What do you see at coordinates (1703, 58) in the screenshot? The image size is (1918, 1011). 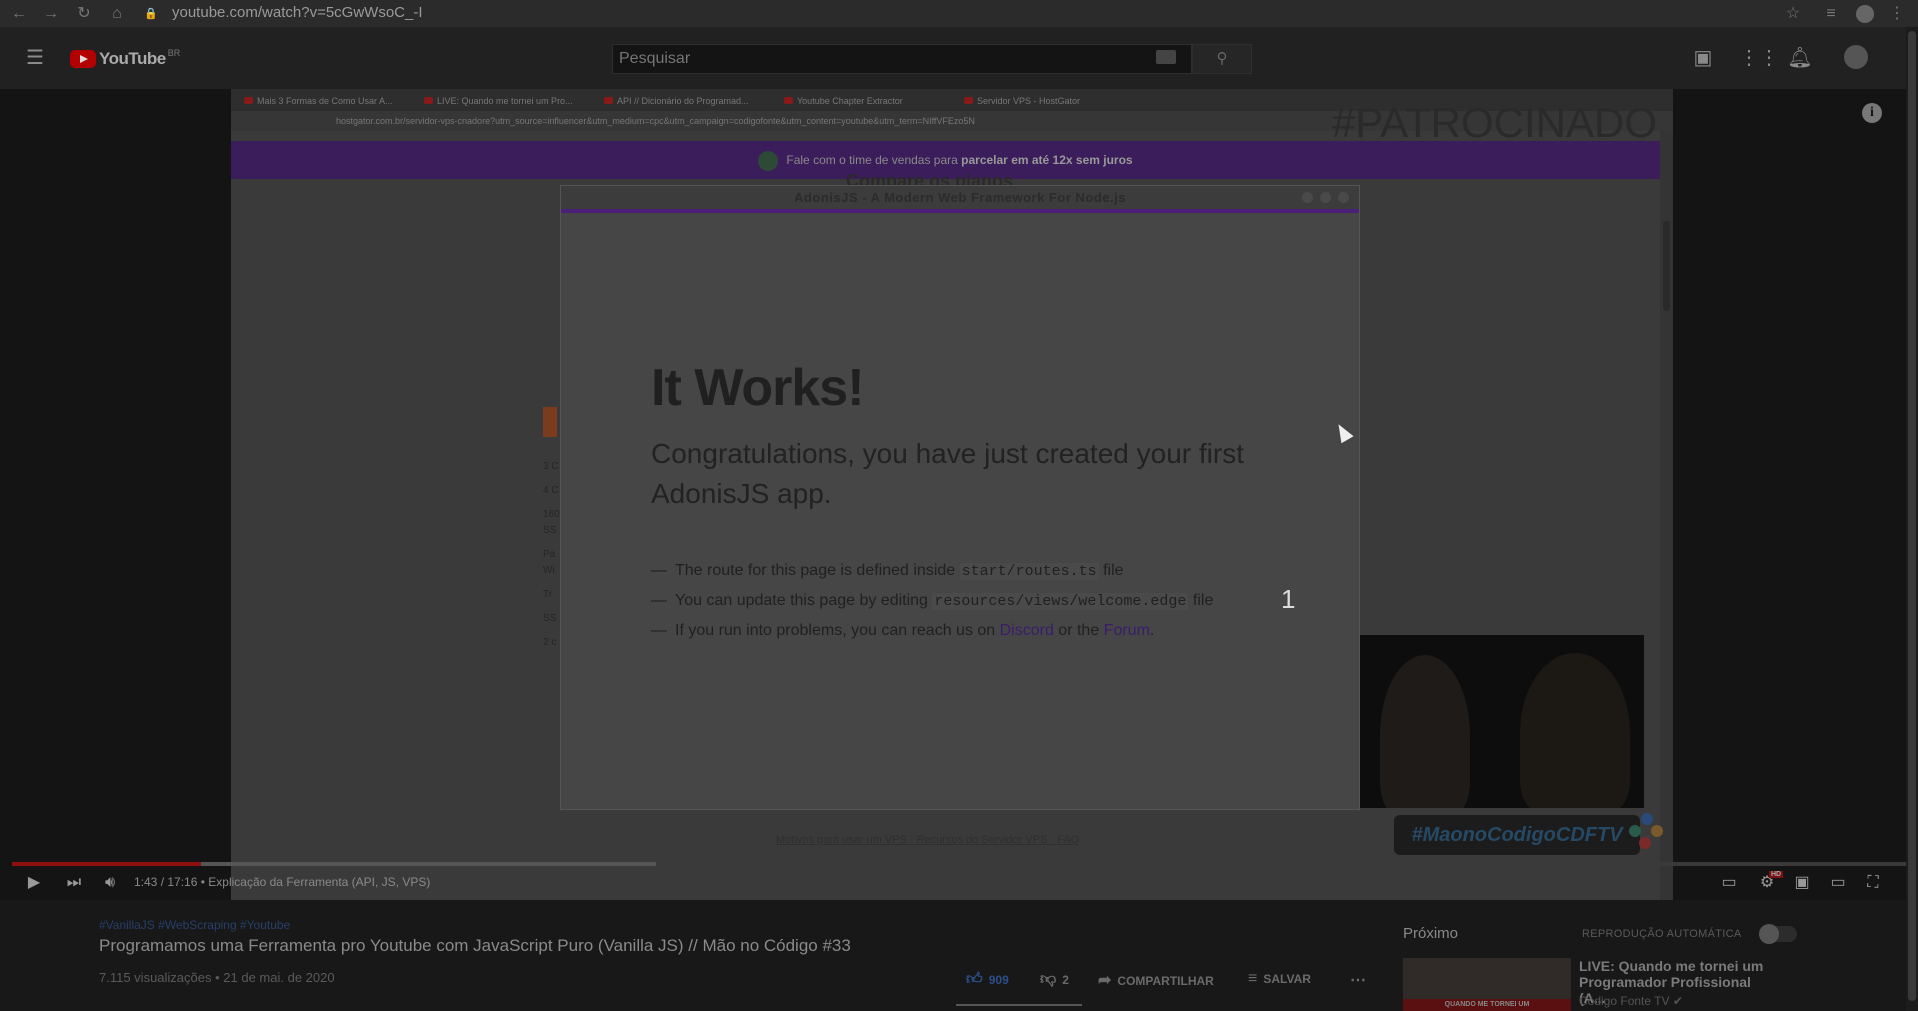 I see `create-video-icon: ▣` at bounding box center [1703, 58].